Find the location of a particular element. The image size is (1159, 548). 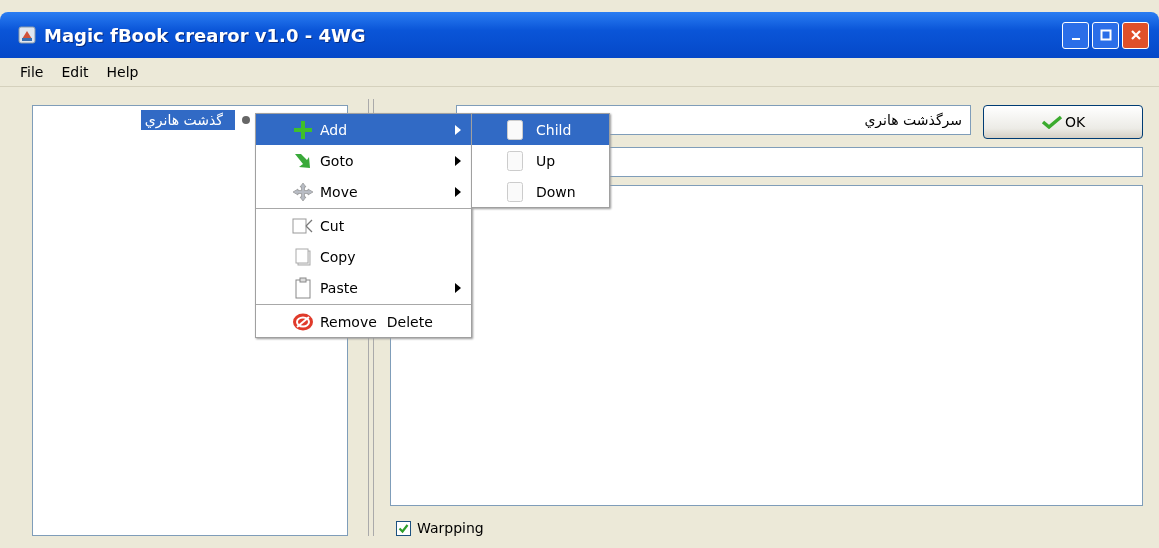

ok-button: OK is located at coordinates (1063, 122).